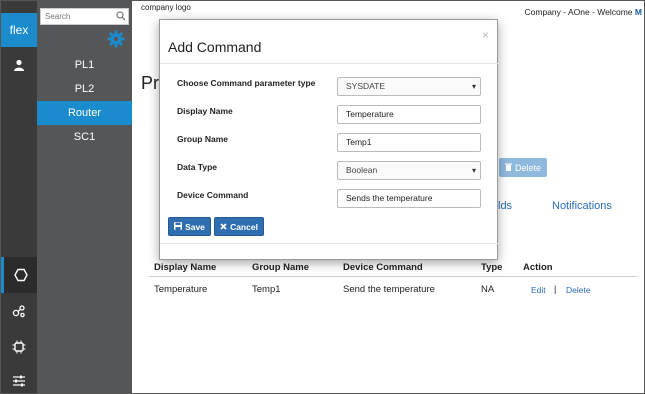  What do you see at coordinates (185, 267) in the screenshot?
I see `header-display-name: Display Name` at bounding box center [185, 267].